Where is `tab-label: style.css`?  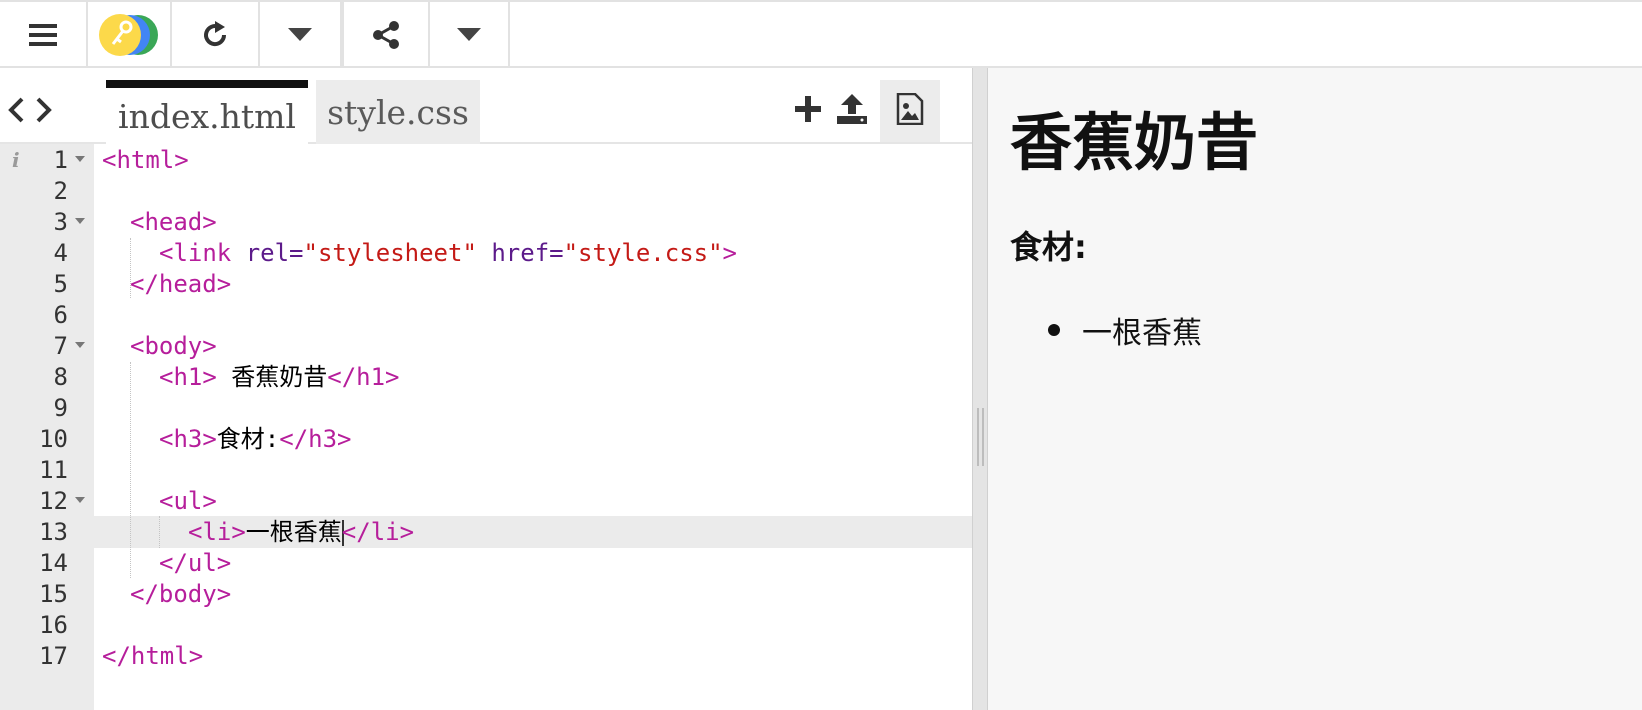 tab-label: style.css is located at coordinates (398, 112).